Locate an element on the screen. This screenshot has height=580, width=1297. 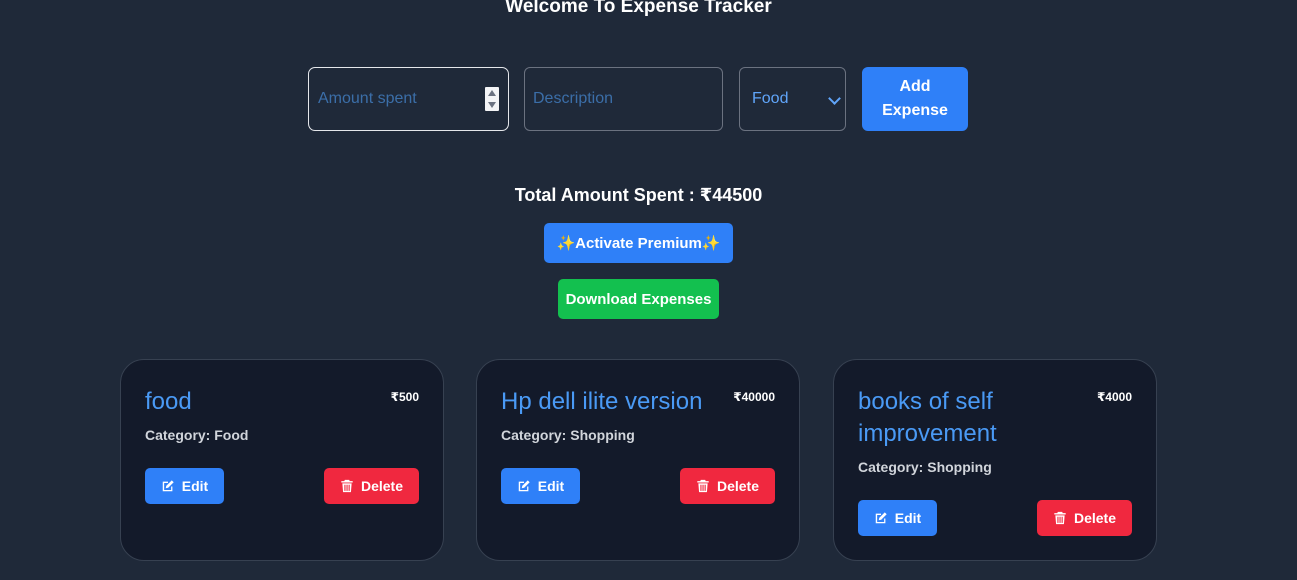
add-expense-label-line1: Add is located at coordinates (915, 86).